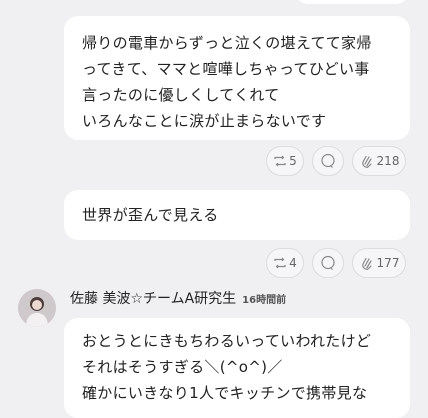 The width and height of the screenshot is (428, 418). Describe the element at coordinates (227, 341) in the screenshot. I see `reply-text-line: おとうとにきもちわるいっていわれたけど` at that location.